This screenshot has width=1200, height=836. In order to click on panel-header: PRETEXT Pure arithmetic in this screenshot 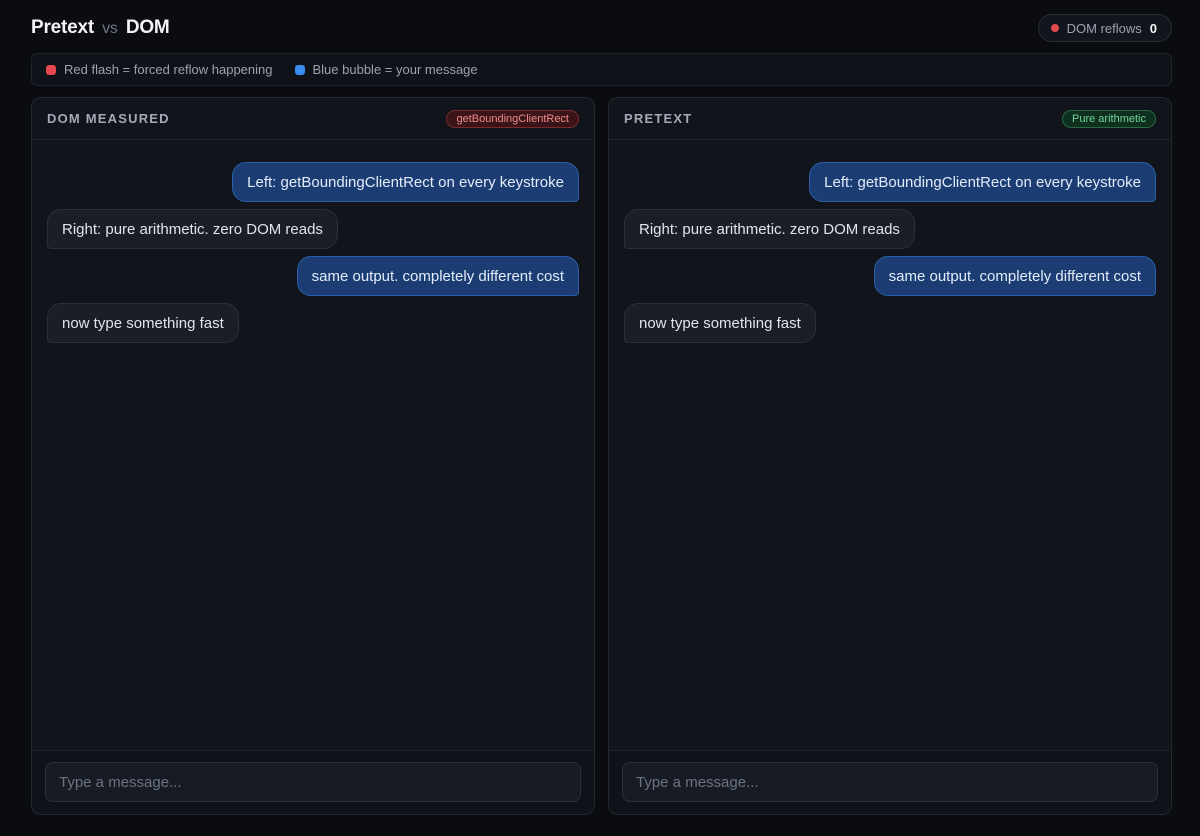, I will do `click(890, 119)`.